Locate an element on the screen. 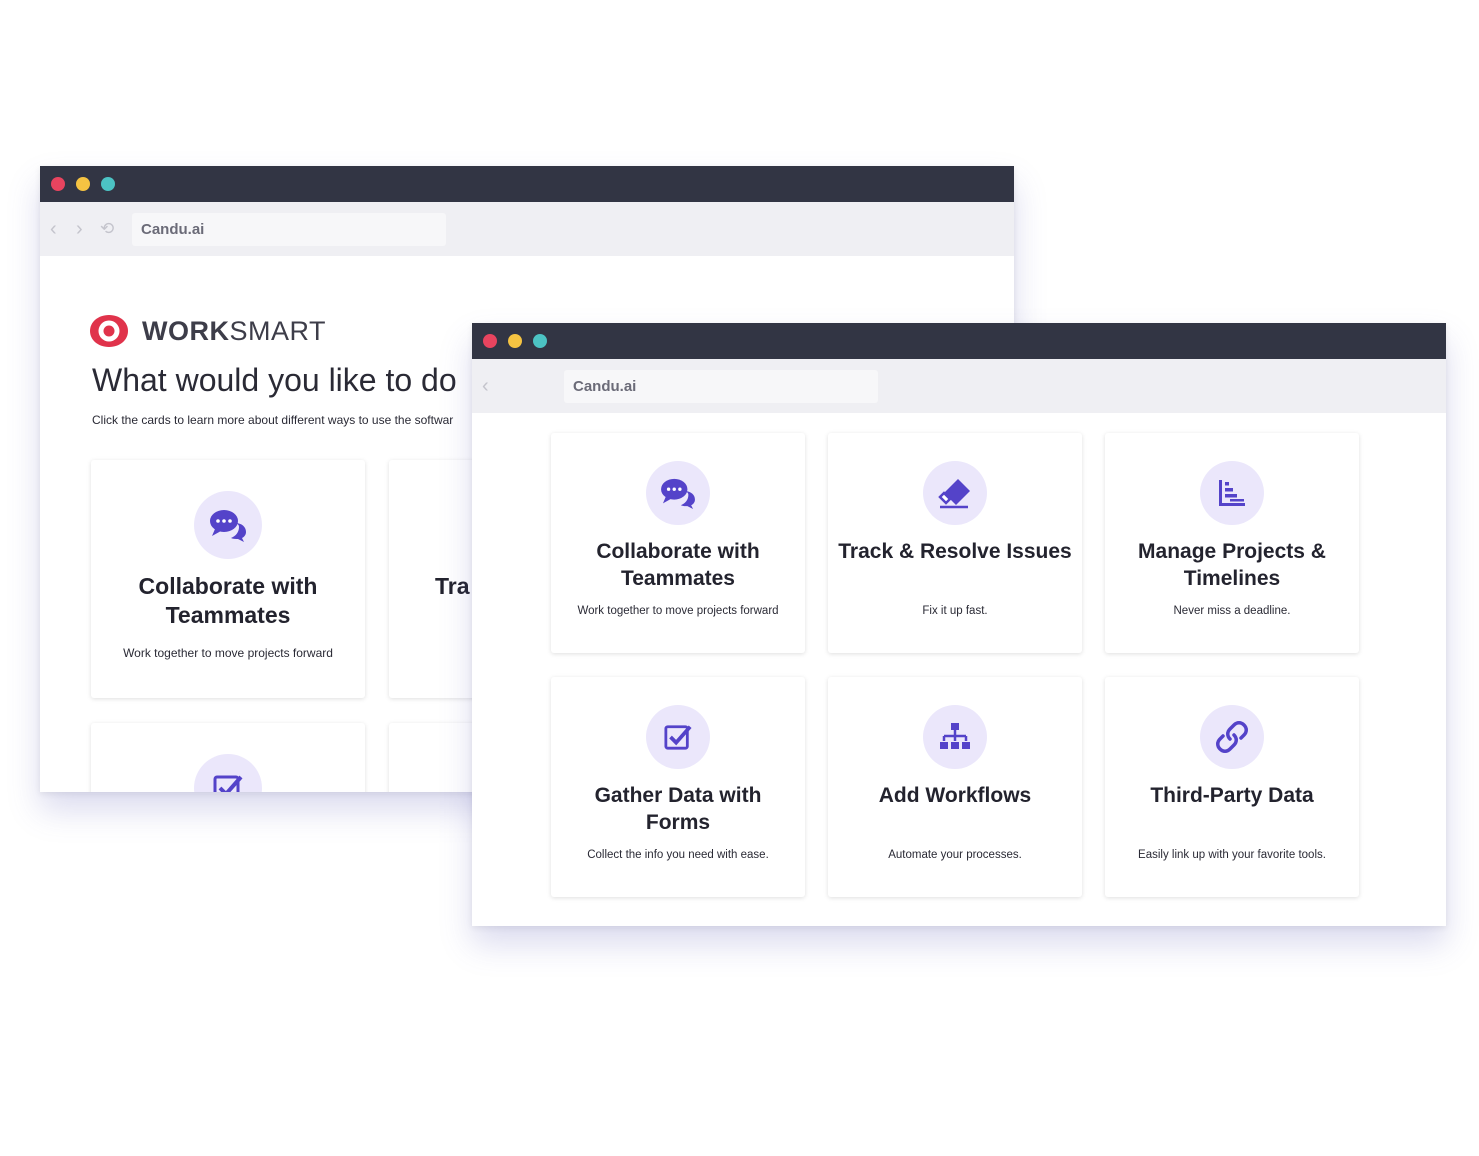  card-track-resolve: Track & Resolve Issues Fix it up fast. is located at coordinates (955, 543).